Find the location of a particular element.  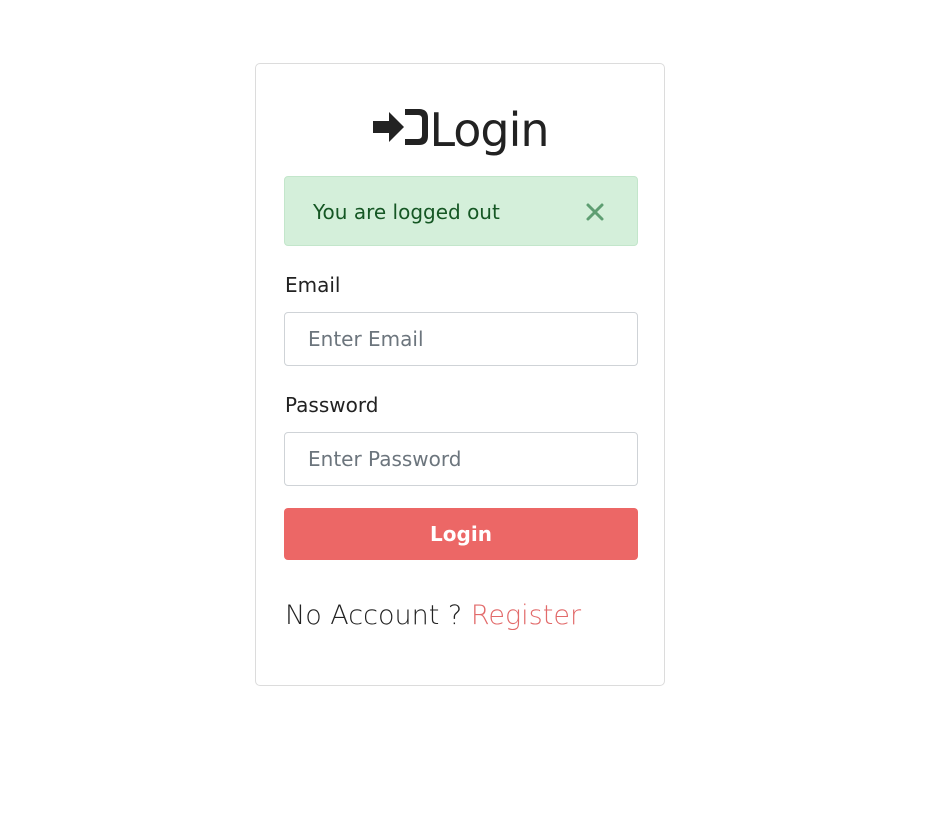

logout-alert: You are logged out is located at coordinates (461, 211).